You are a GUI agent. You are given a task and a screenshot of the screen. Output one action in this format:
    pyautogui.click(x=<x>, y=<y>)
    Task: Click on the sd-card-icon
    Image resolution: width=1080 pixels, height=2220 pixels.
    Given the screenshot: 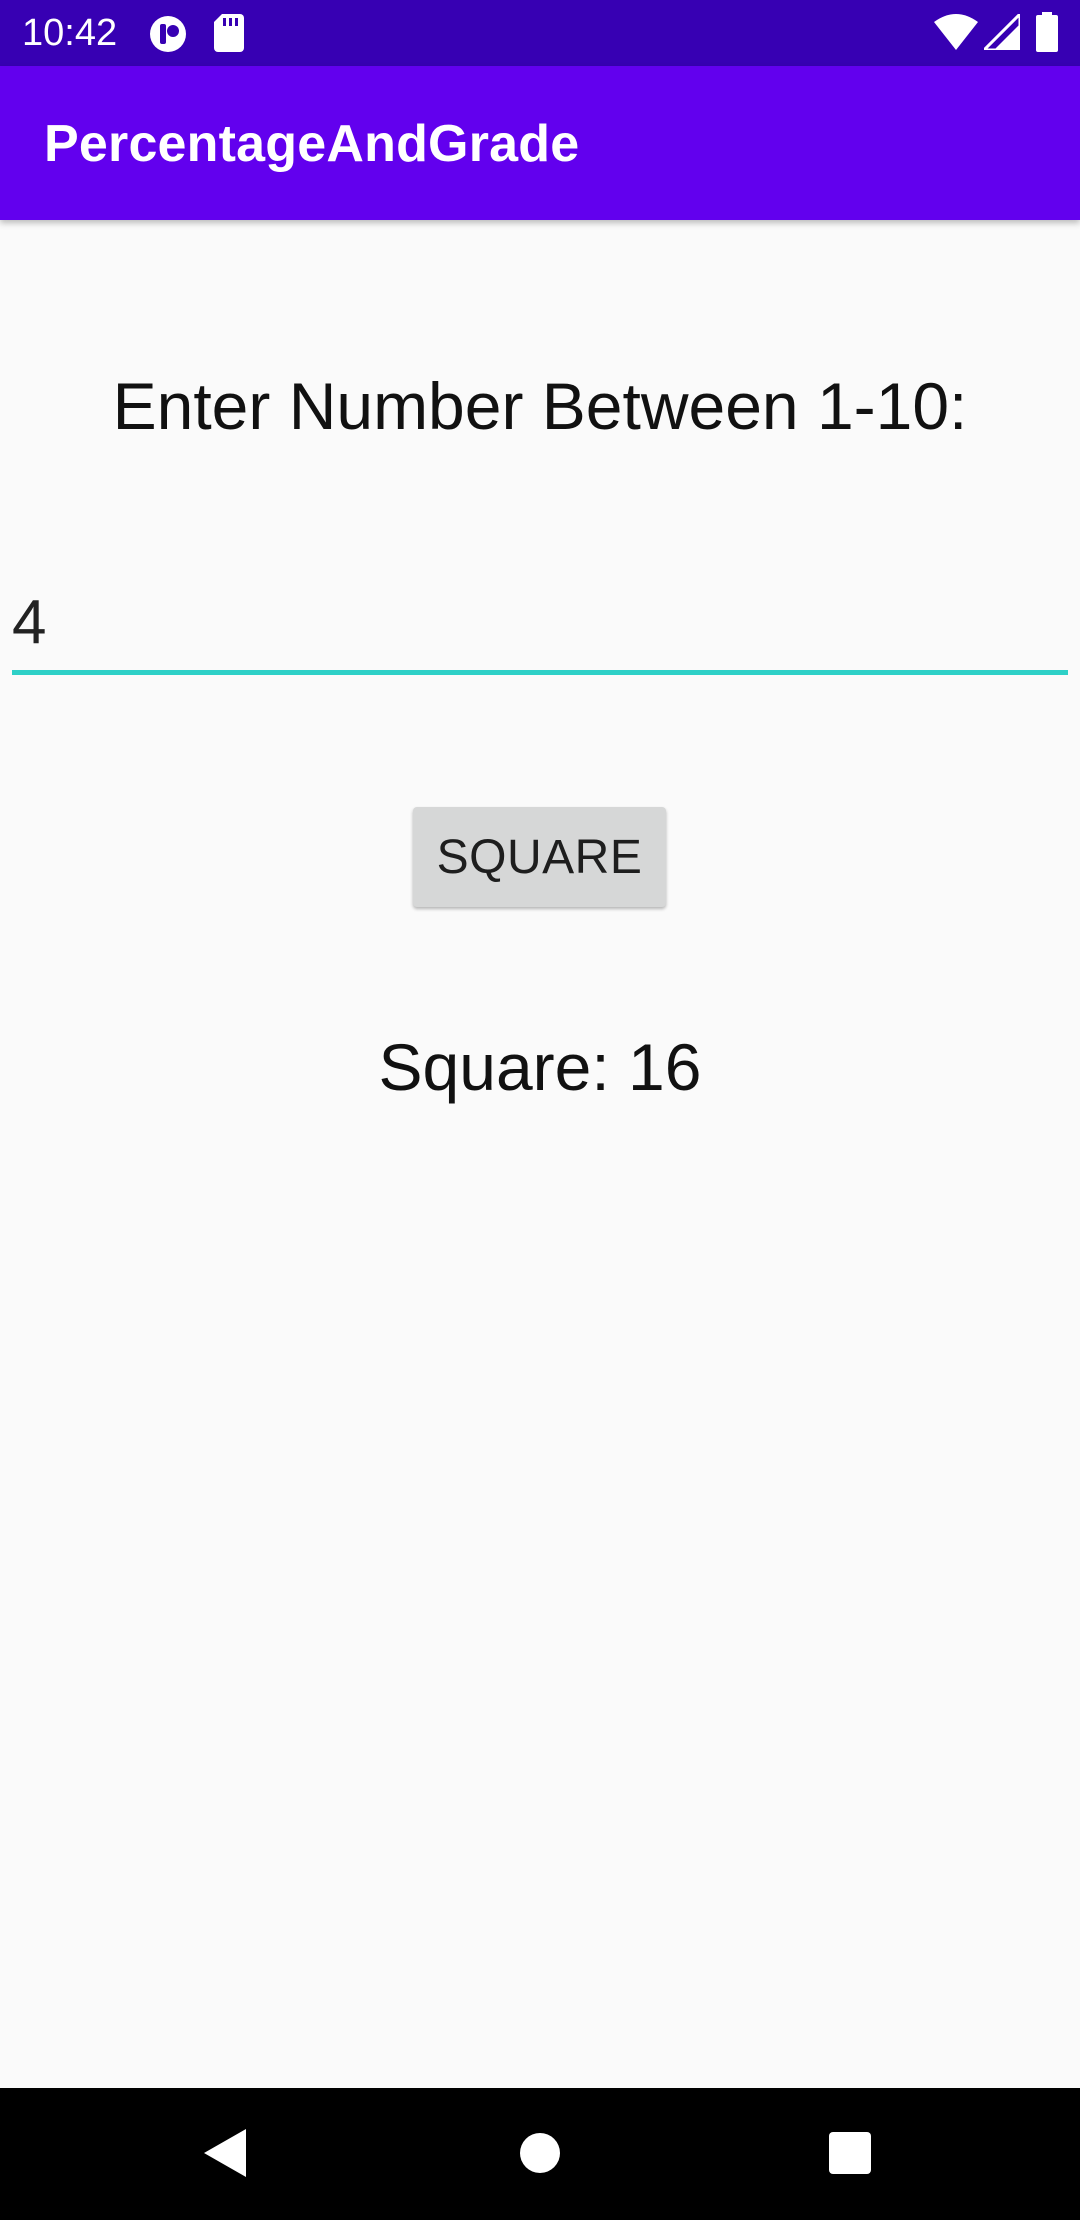 What is the action you would take?
    pyautogui.click(x=229, y=33)
    